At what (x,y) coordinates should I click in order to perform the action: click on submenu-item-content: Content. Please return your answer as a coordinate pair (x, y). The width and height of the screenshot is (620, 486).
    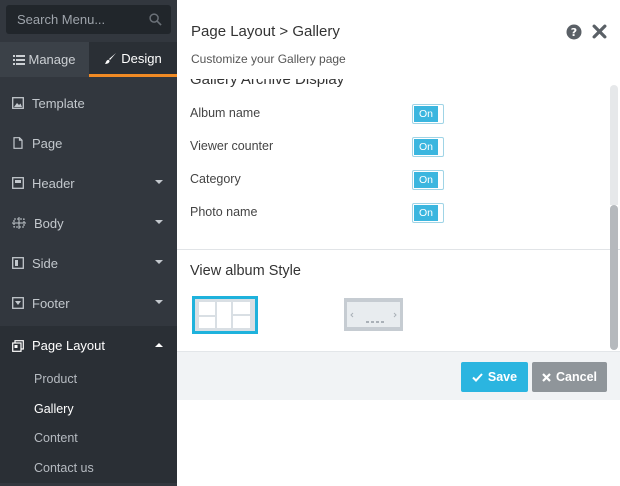
    Looking at the image, I should click on (88, 439).